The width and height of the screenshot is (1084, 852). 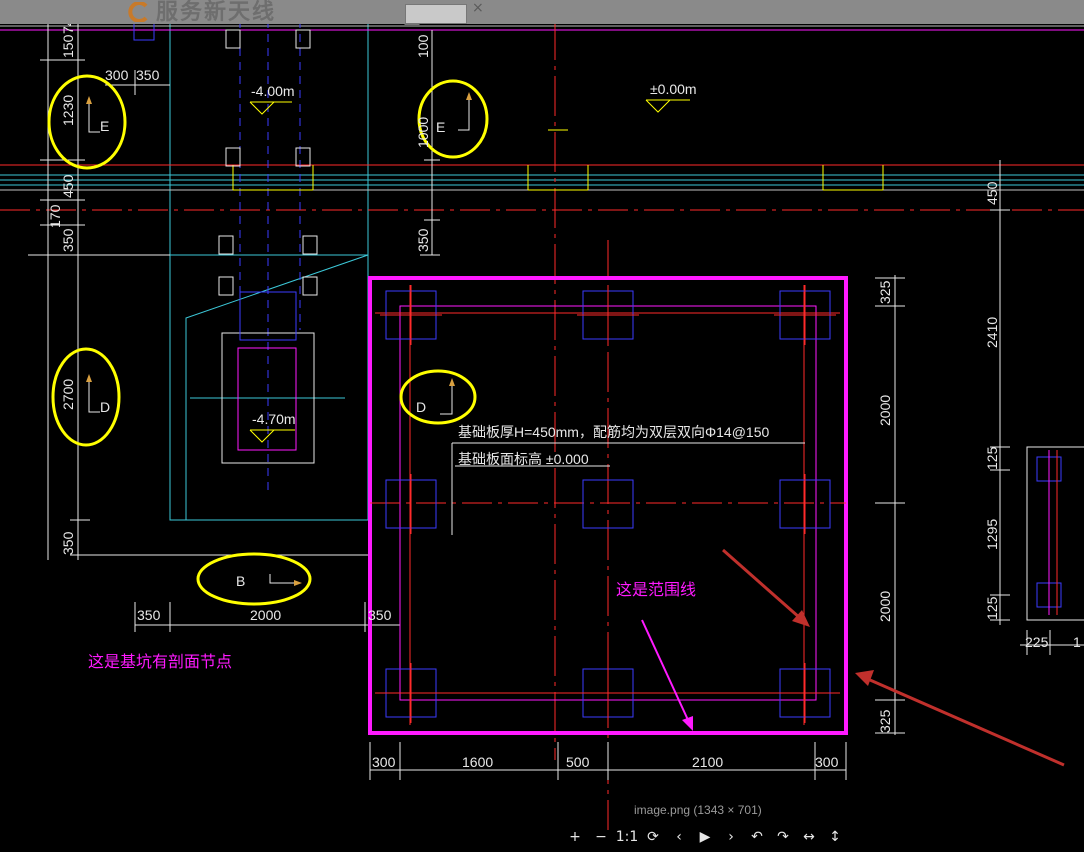 What do you see at coordinates (423, 46) in the screenshot?
I see `dim-text-vertical: 100` at bounding box center [423, 46].